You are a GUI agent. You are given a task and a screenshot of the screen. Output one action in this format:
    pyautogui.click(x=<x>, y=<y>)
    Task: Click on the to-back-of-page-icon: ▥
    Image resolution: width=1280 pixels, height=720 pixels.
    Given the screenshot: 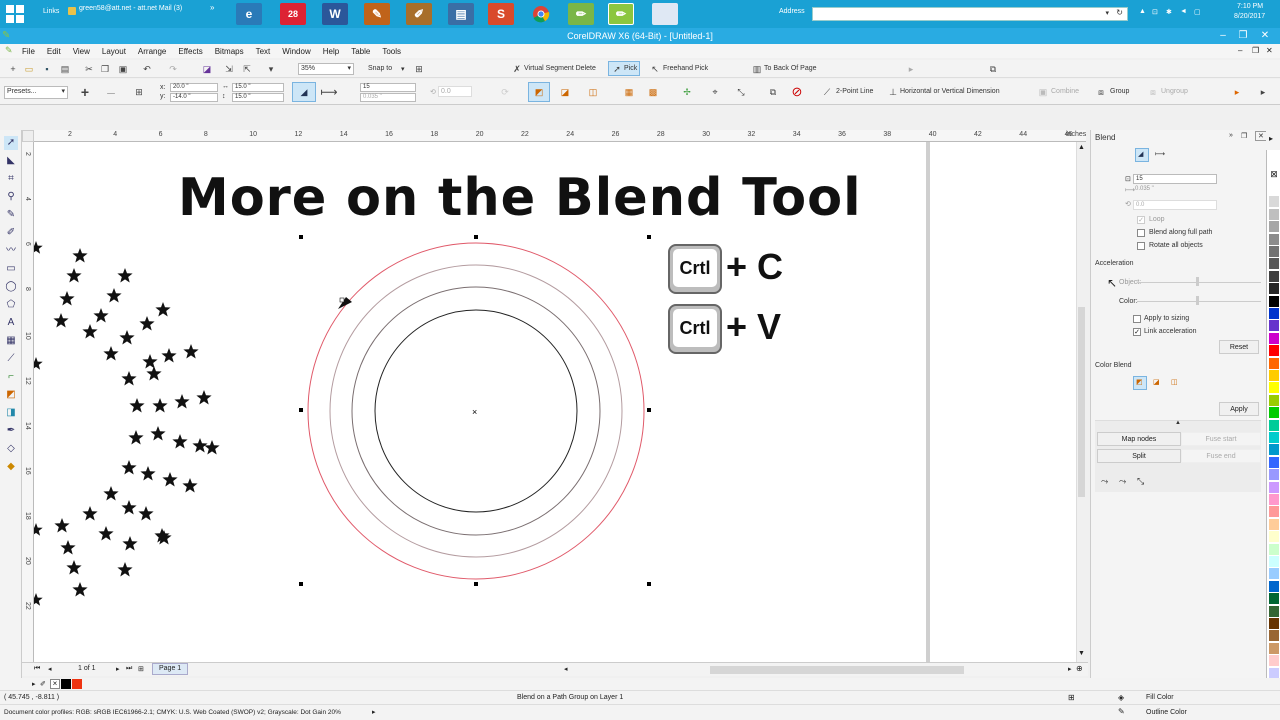 What is the action you would take?
    pyautogui.click(x=757, y=69)
    